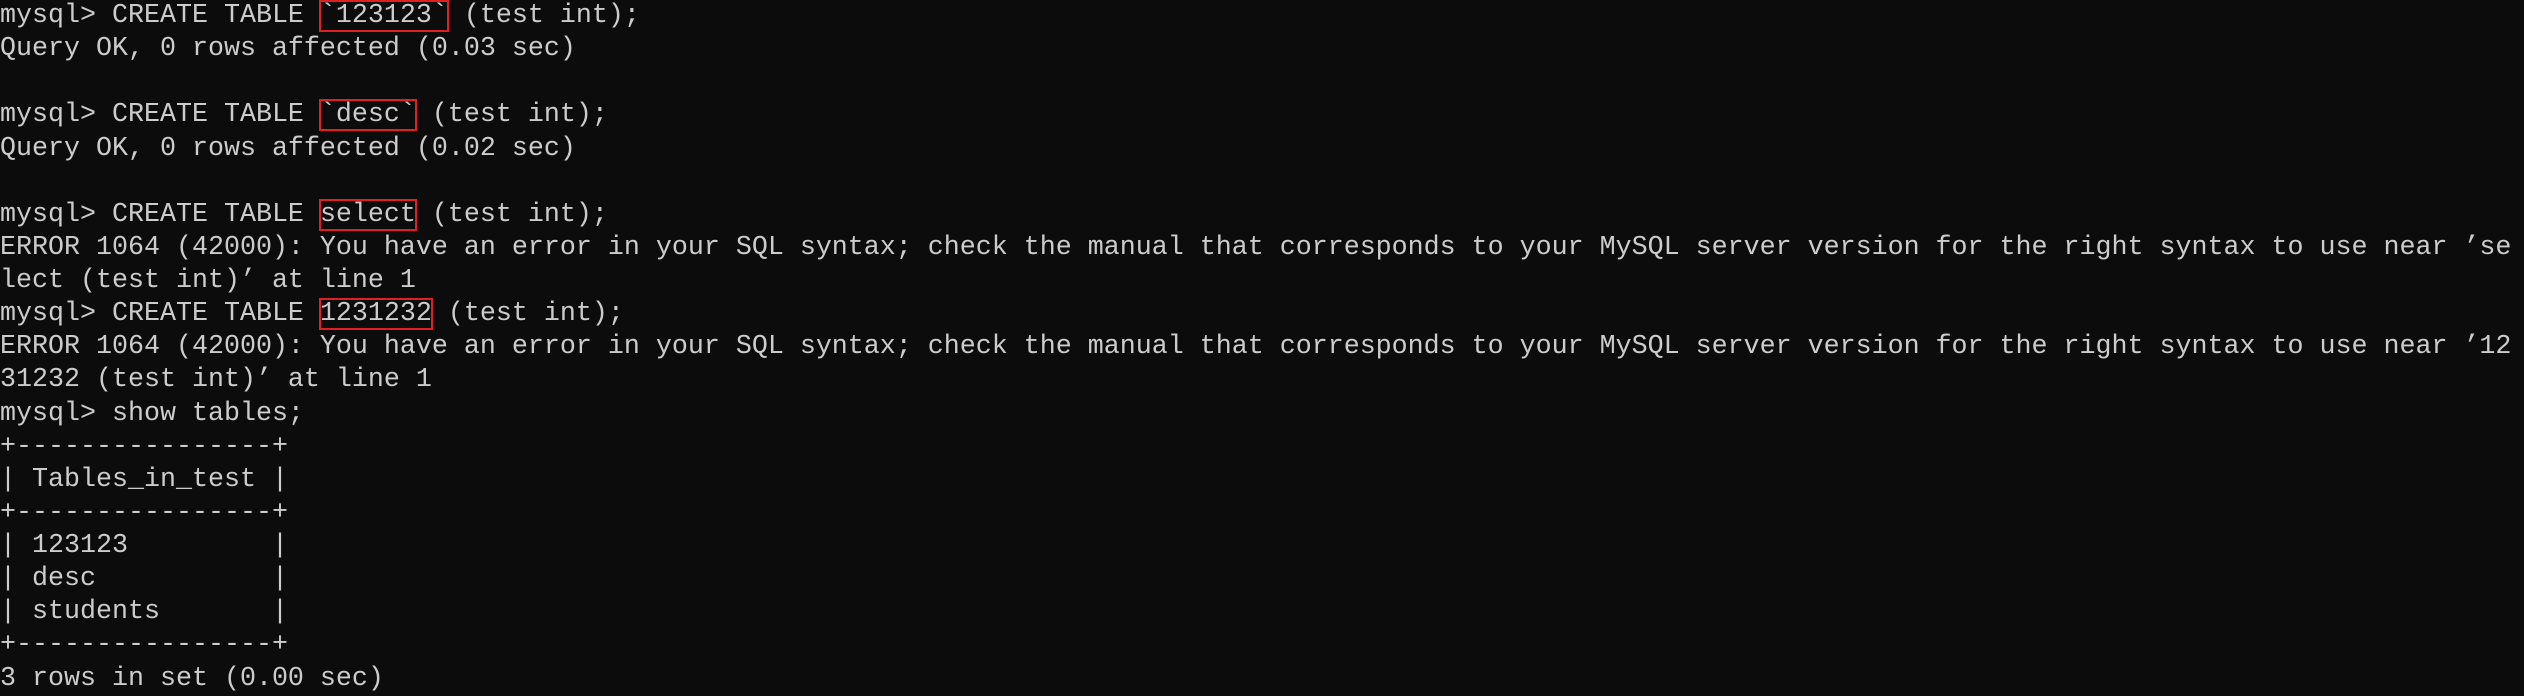 Image resolution: width=2524 pixels, height=696 pixels. What do you see at coordinates (208, 281) in the screenshot?
I see `line-text: lect (test int)’ at line 1` at bounding box center [208, 281].